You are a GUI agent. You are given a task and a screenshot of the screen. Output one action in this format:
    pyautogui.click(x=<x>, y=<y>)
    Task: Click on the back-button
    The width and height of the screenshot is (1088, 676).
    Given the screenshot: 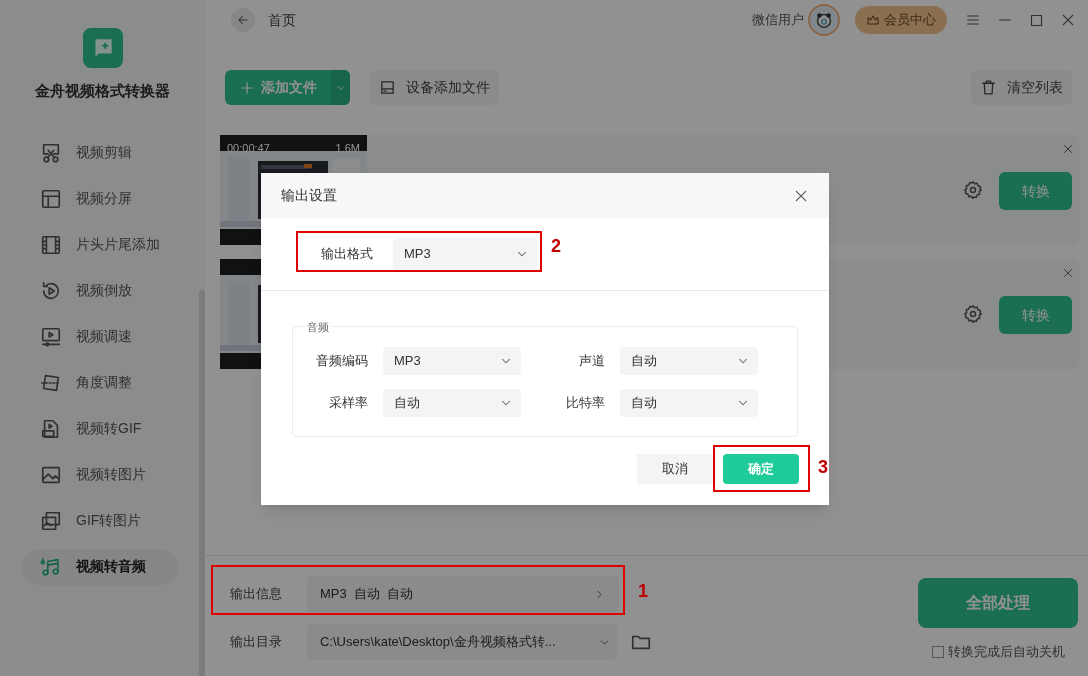 What is the action you would take?
    pyautogui.click(x=243, y=20)
    